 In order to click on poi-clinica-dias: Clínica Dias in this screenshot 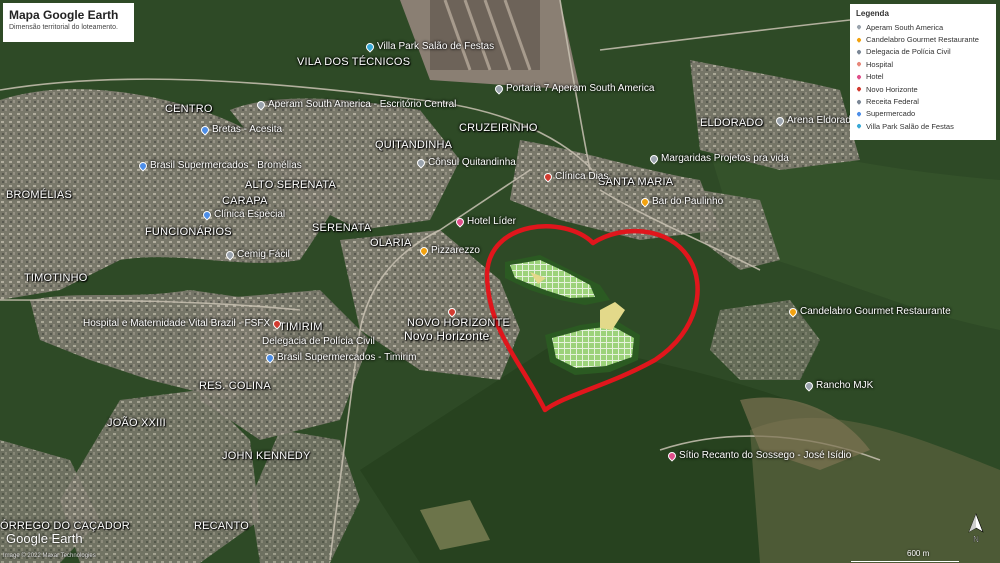, I will do `click(575, 176)`.